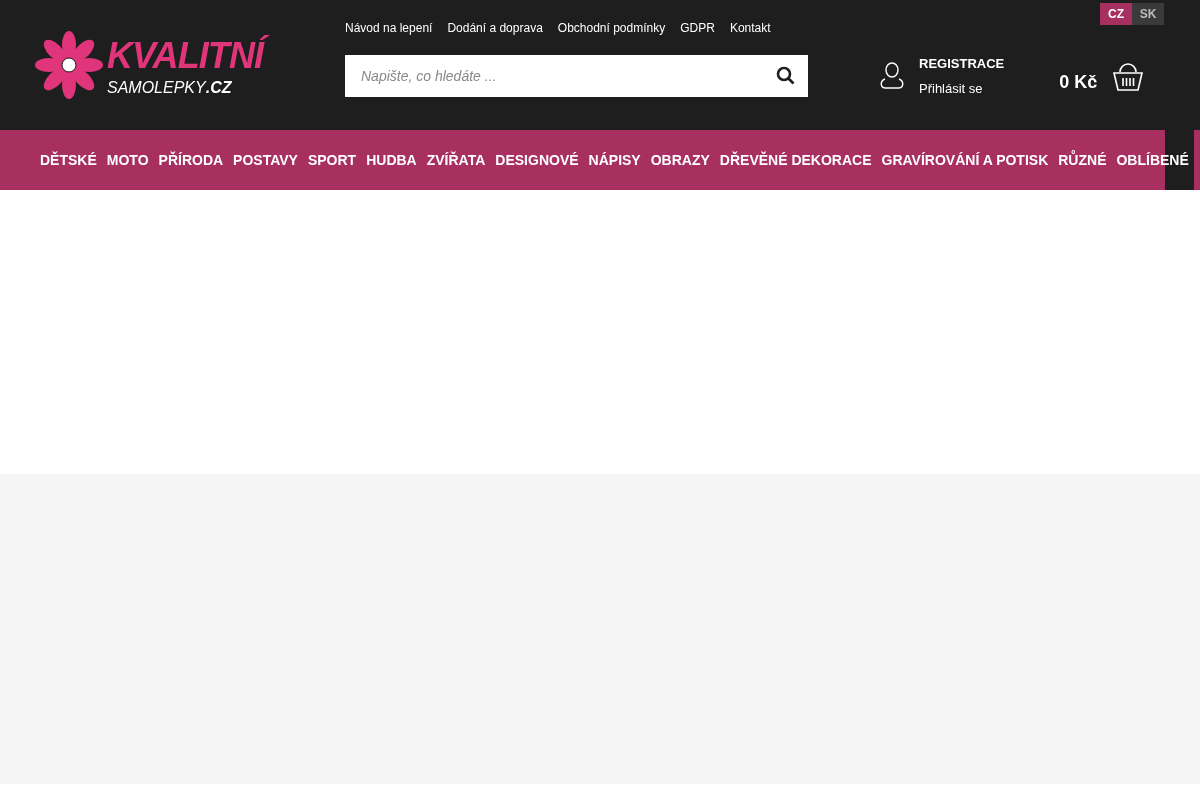 This screenshot has width=1200, height=800. Describe the element at coordinates (697, 37) in the screenshot. I see `top-link: GDPR` at that location.